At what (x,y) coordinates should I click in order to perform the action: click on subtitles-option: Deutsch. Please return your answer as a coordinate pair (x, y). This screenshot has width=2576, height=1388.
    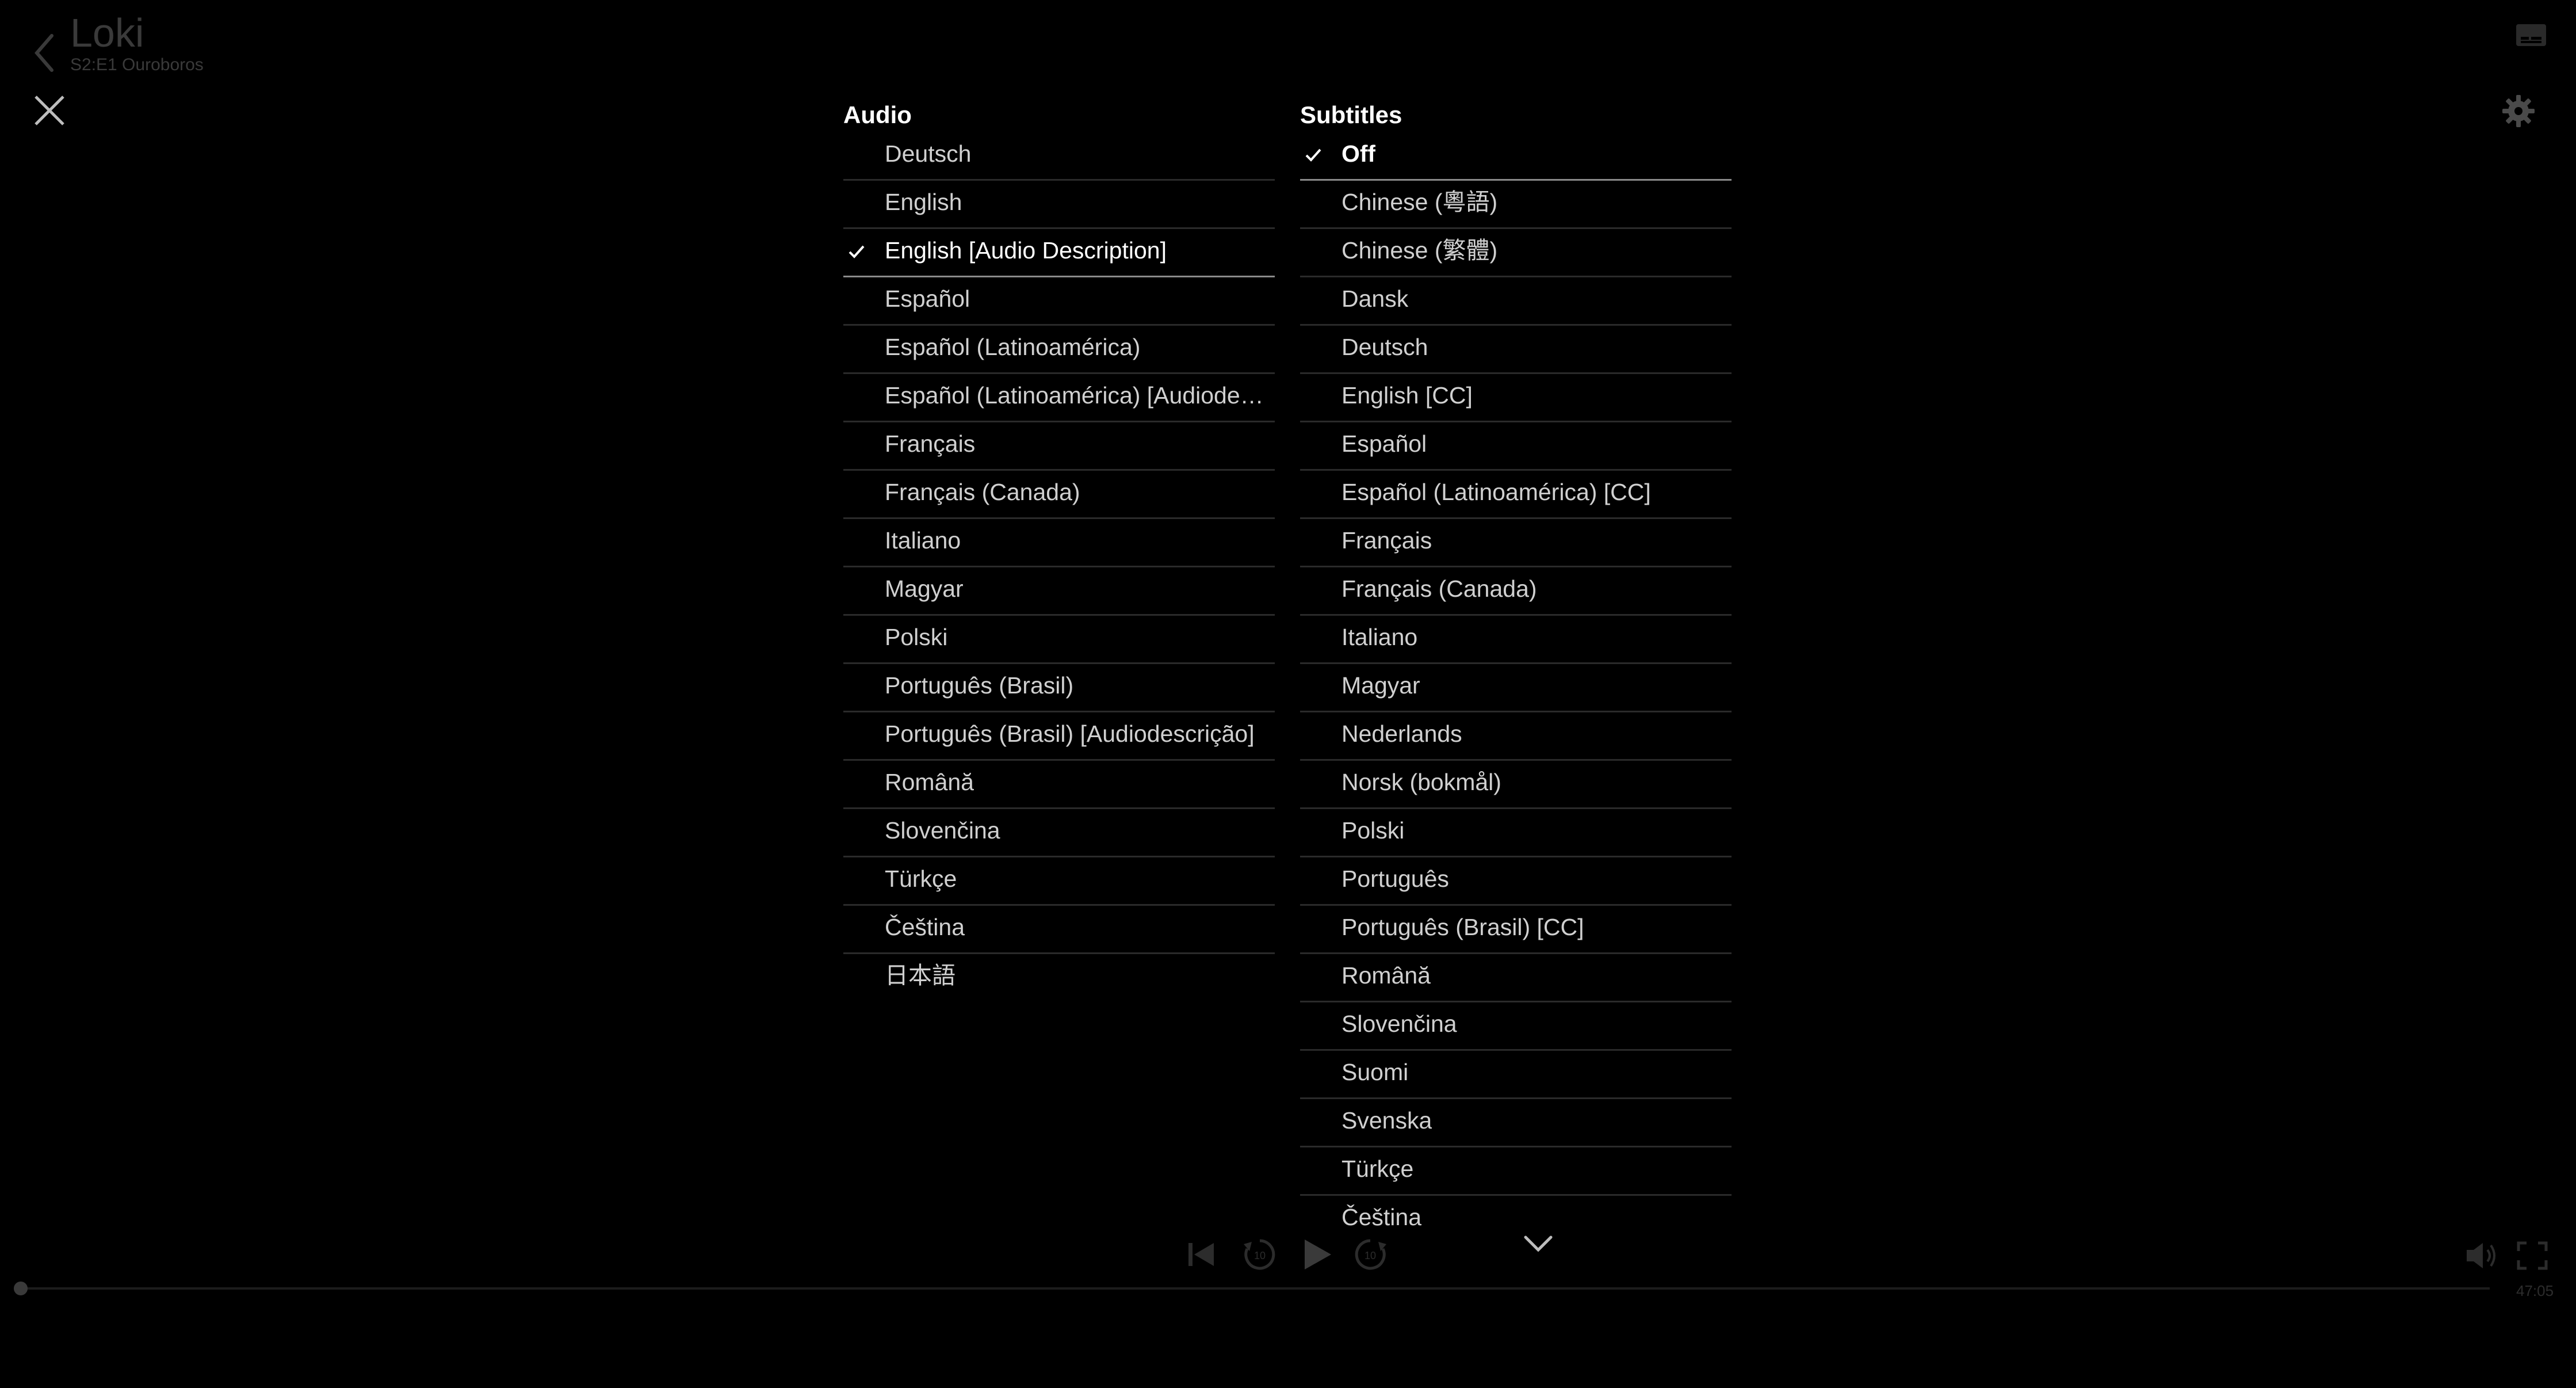
    Looking at the image, I should click on (1516, 350).